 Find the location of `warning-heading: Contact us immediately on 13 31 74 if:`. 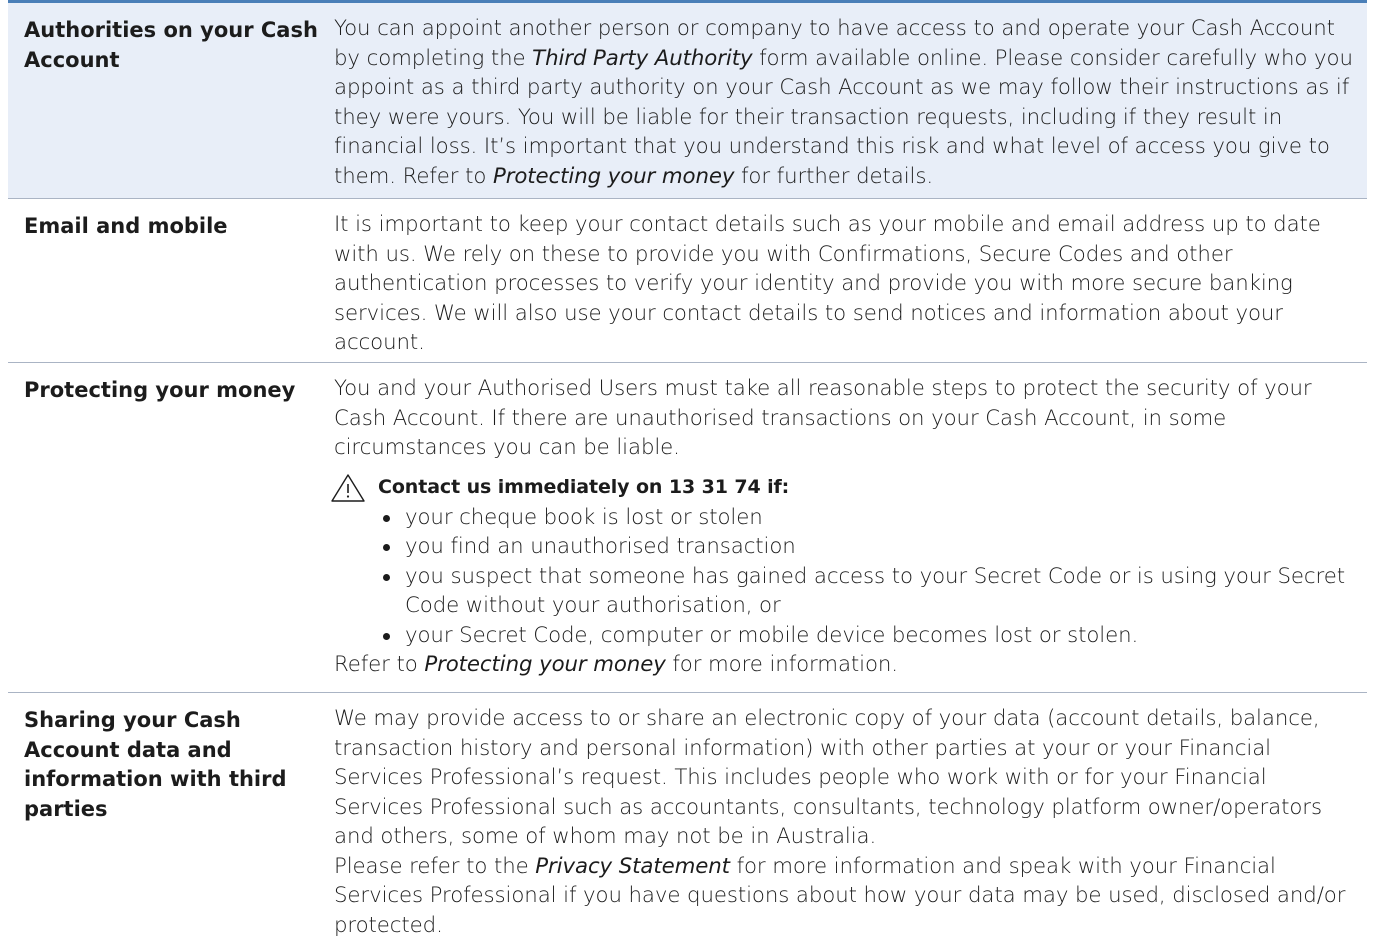

warning-heading: Contact us immediately on 13 31 74 if: is located at coordinates (846, 488).